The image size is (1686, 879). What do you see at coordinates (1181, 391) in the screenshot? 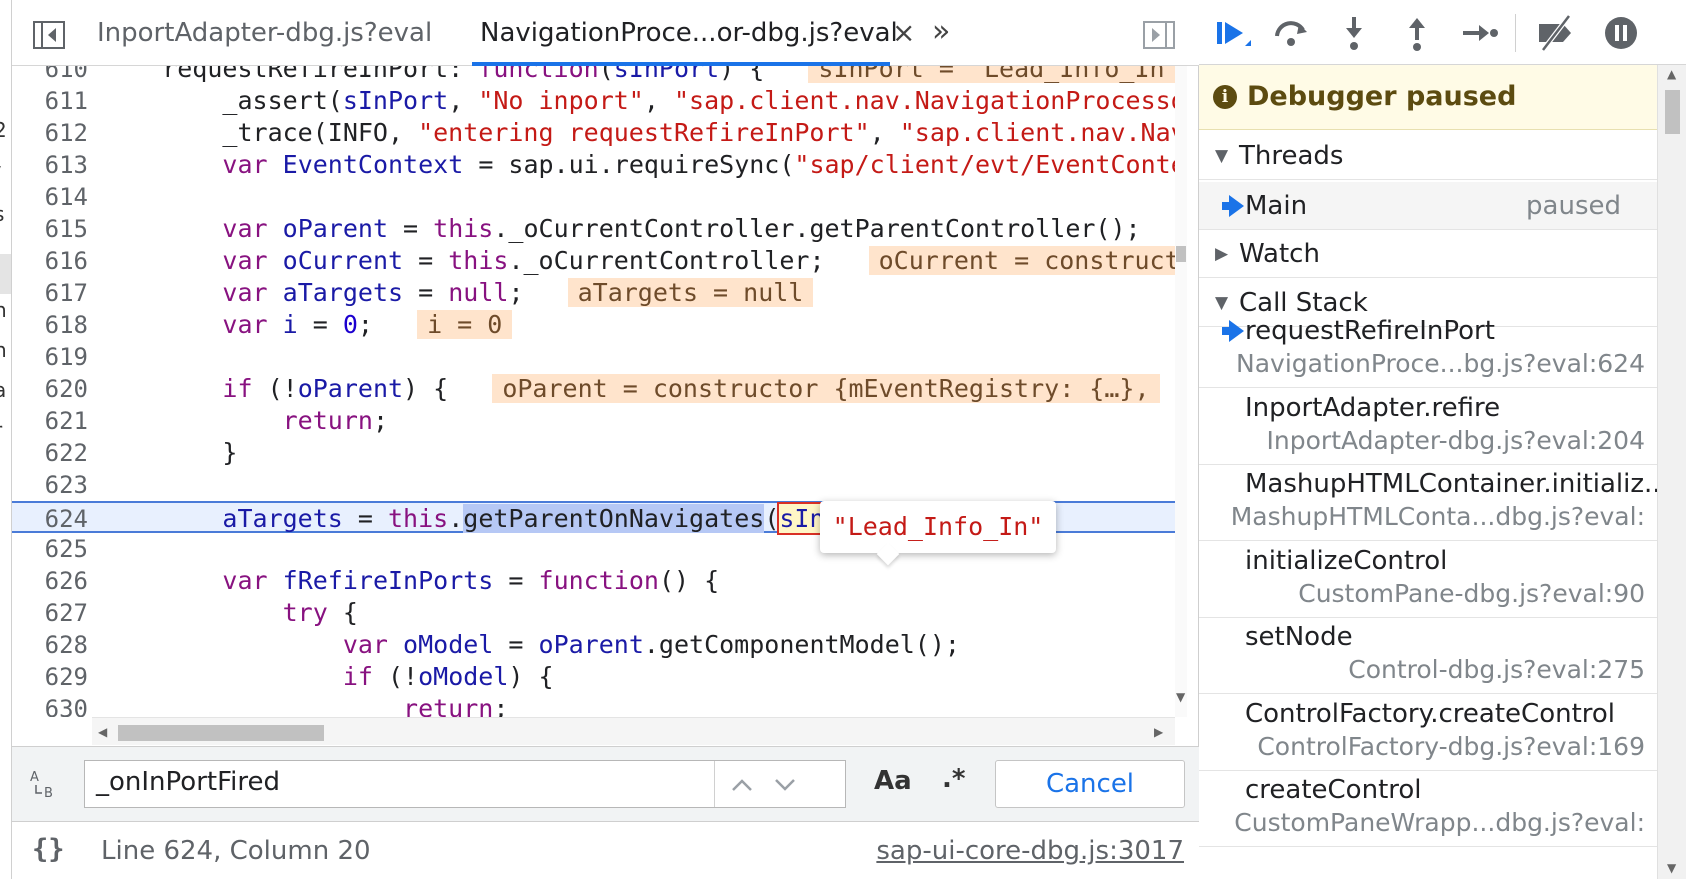
I see `editor-vertical-scrollbar: ▼` at bounding box center [1181, 391].